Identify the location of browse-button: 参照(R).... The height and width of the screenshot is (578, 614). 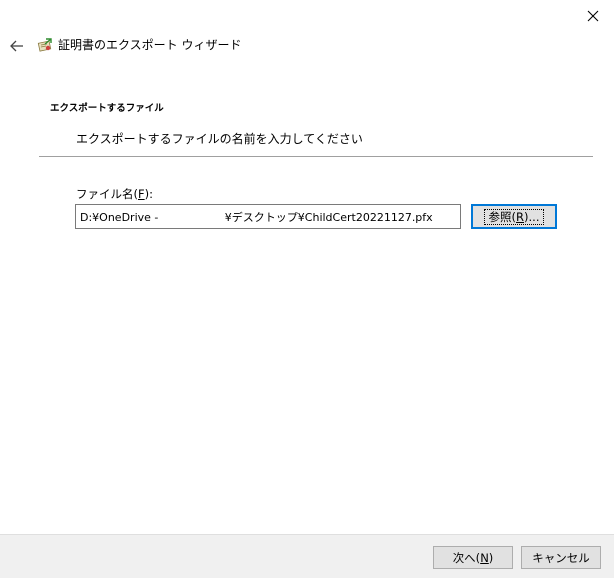
(514, 216).